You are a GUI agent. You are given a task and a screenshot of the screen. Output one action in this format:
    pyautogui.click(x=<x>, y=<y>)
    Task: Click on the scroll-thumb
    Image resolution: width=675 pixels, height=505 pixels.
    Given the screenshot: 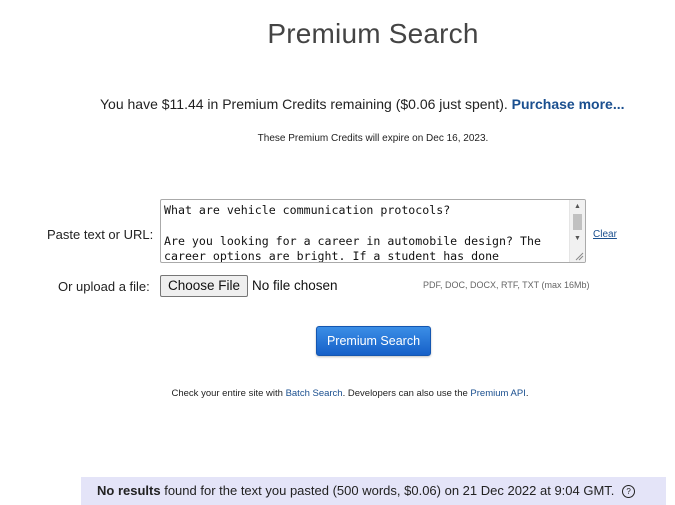 What is the action you would take?
    pyautogui.click(x=577, y=222)
    